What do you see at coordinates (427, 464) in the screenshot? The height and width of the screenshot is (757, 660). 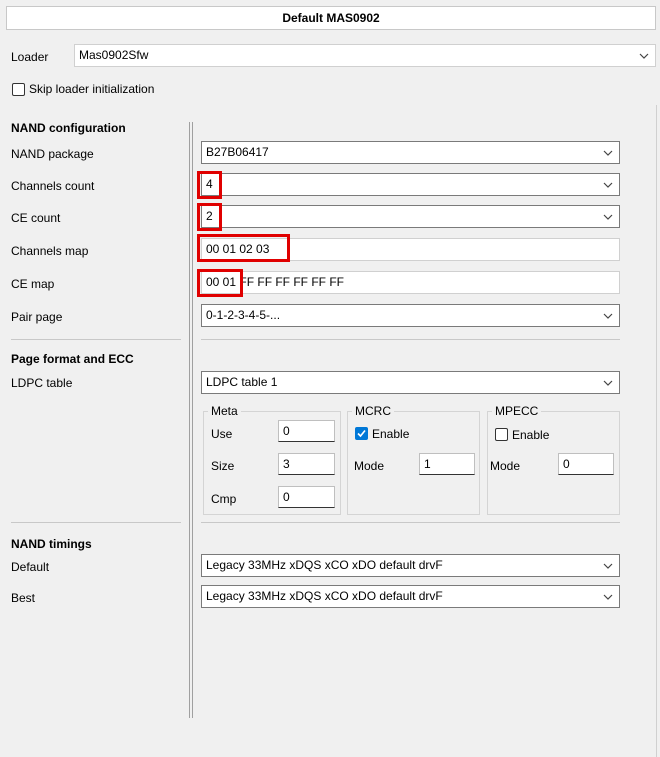 I see `mcrc-mode-value: 1` at bounding box center [427, 464].